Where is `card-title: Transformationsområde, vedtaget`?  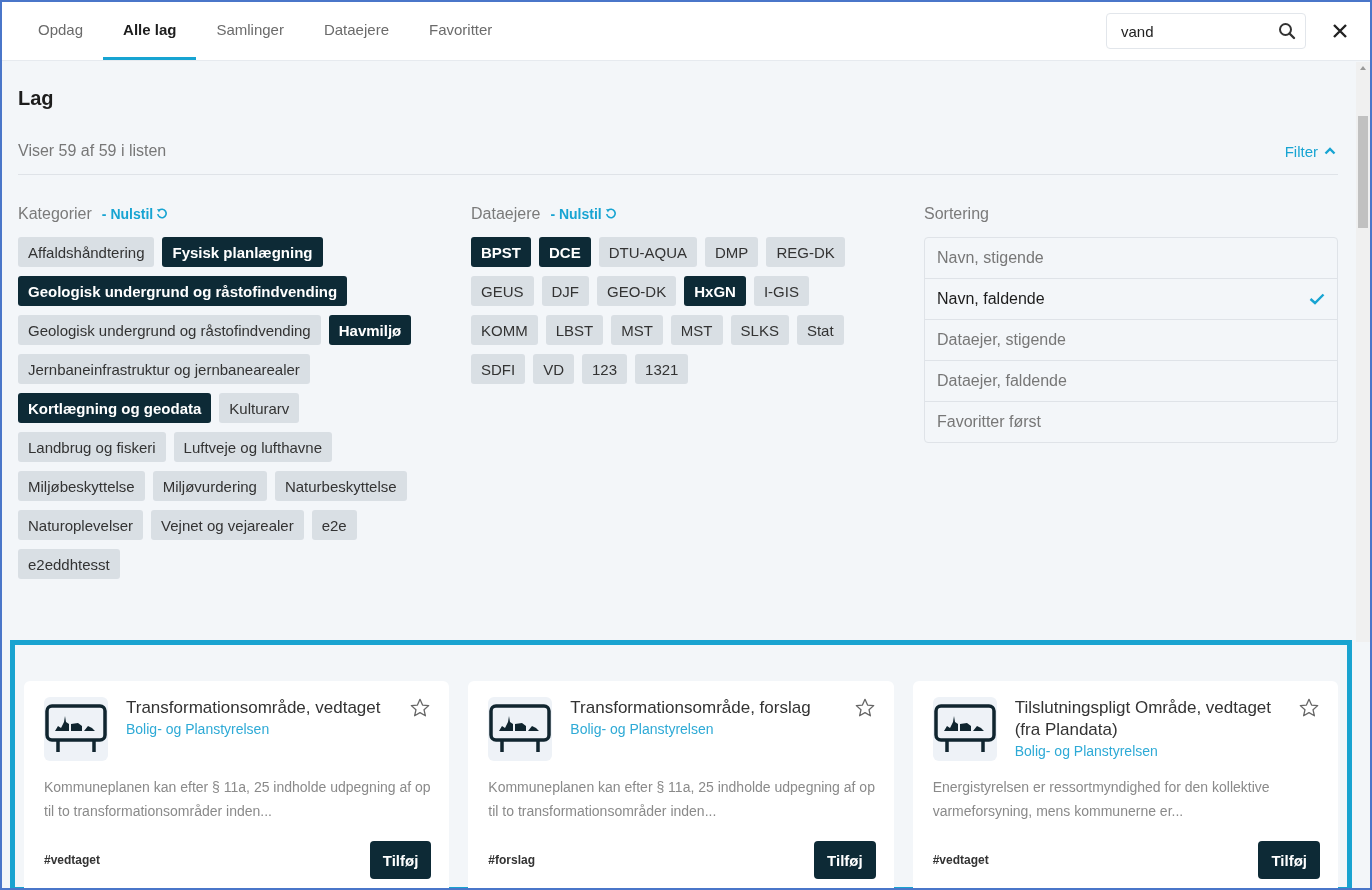 card-title: Transformationsområde, vedtaget is located at coordinates (254, 708).